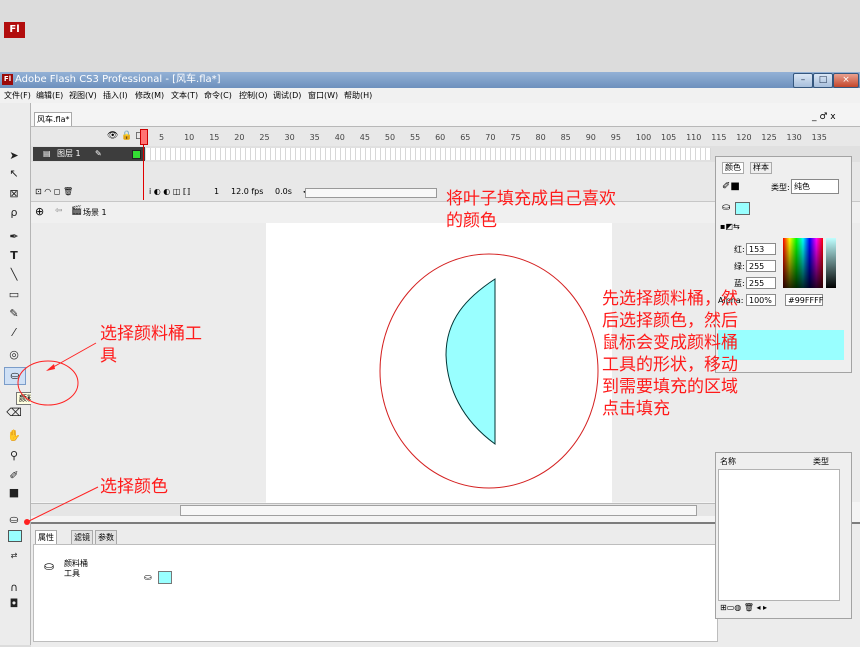  I want to click on menu-help: 帮助(H), so click(358, 95).